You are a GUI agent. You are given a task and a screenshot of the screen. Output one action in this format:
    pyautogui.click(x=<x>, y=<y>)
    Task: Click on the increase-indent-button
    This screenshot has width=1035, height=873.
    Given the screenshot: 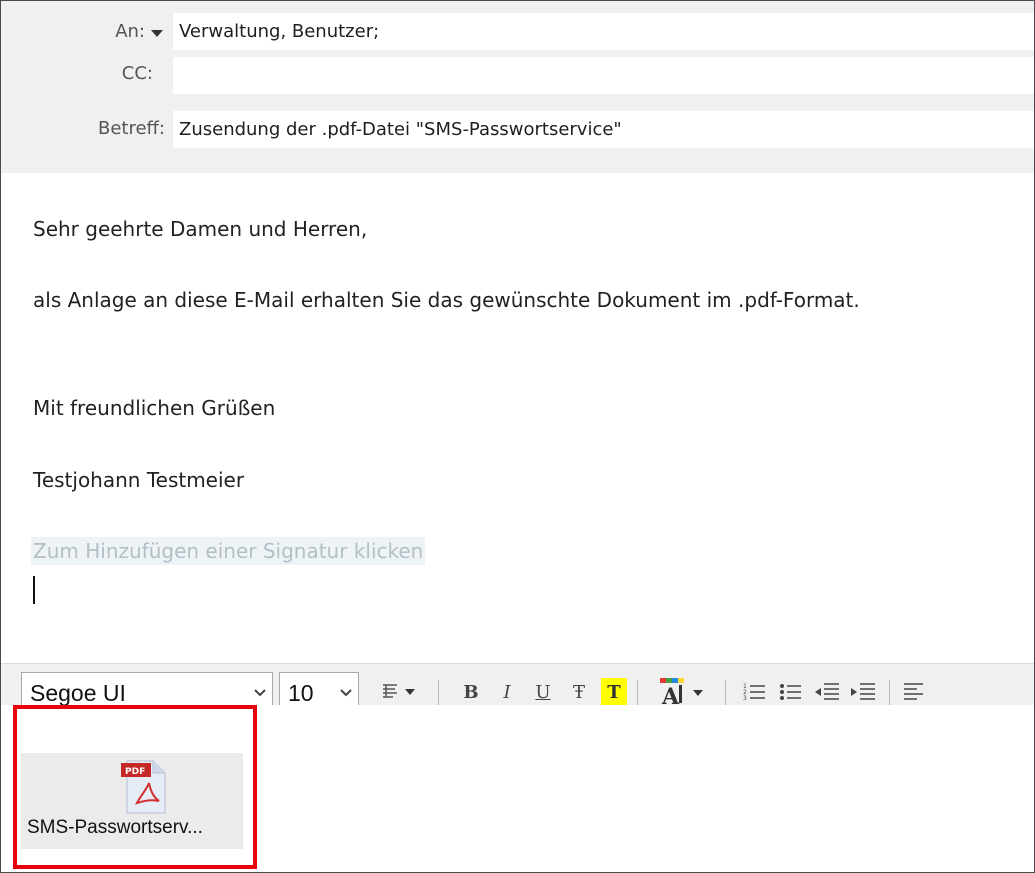 What is the action you would take?
    pyautogui.click(x=863, y=692)
    